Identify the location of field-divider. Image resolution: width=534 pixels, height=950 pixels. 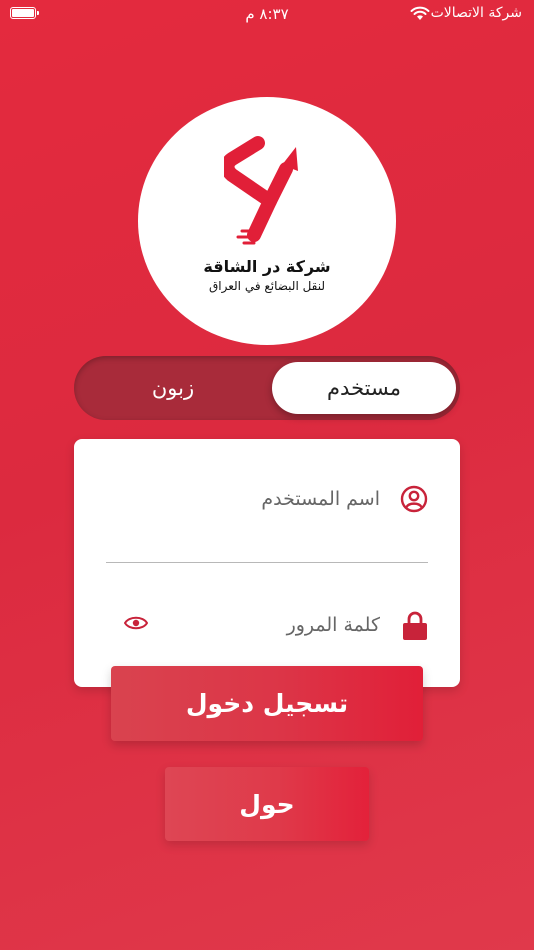
(267, 562).